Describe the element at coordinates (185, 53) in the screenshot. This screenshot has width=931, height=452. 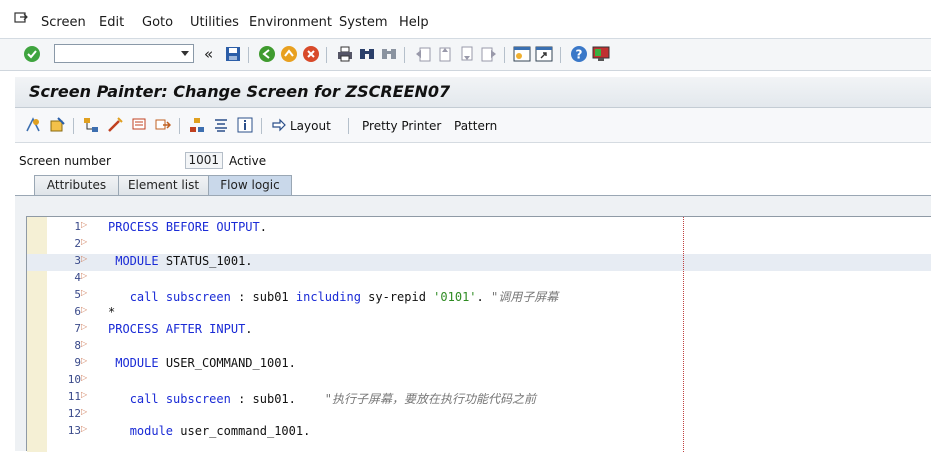
I see `chevron-down-icon` at that location.